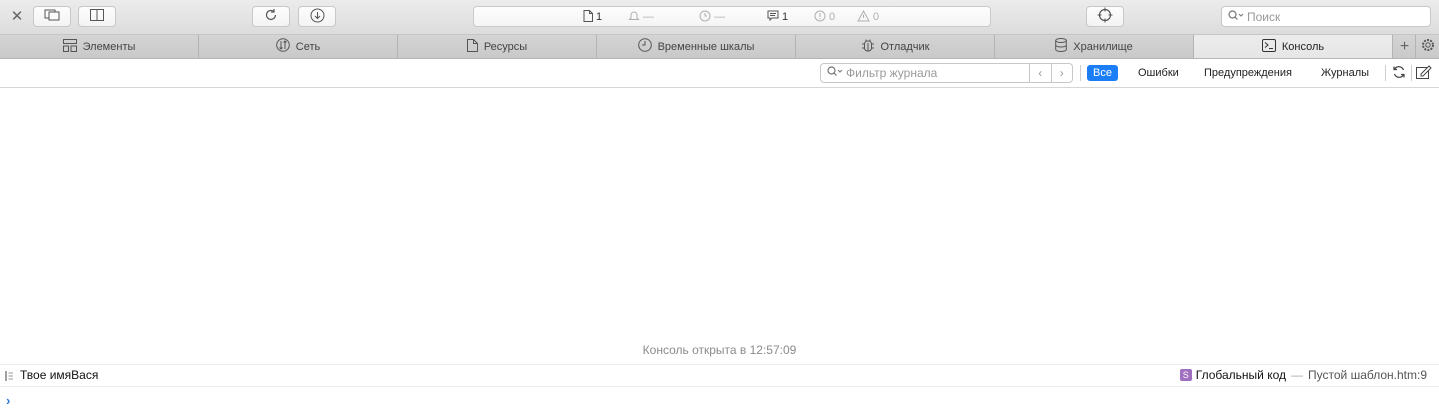 The width and height of the screenshot is (1439, 413). What do you see at coordinates (588, 17) in the screenshot?
I see `document-icon` at bounding box center [588, 17].